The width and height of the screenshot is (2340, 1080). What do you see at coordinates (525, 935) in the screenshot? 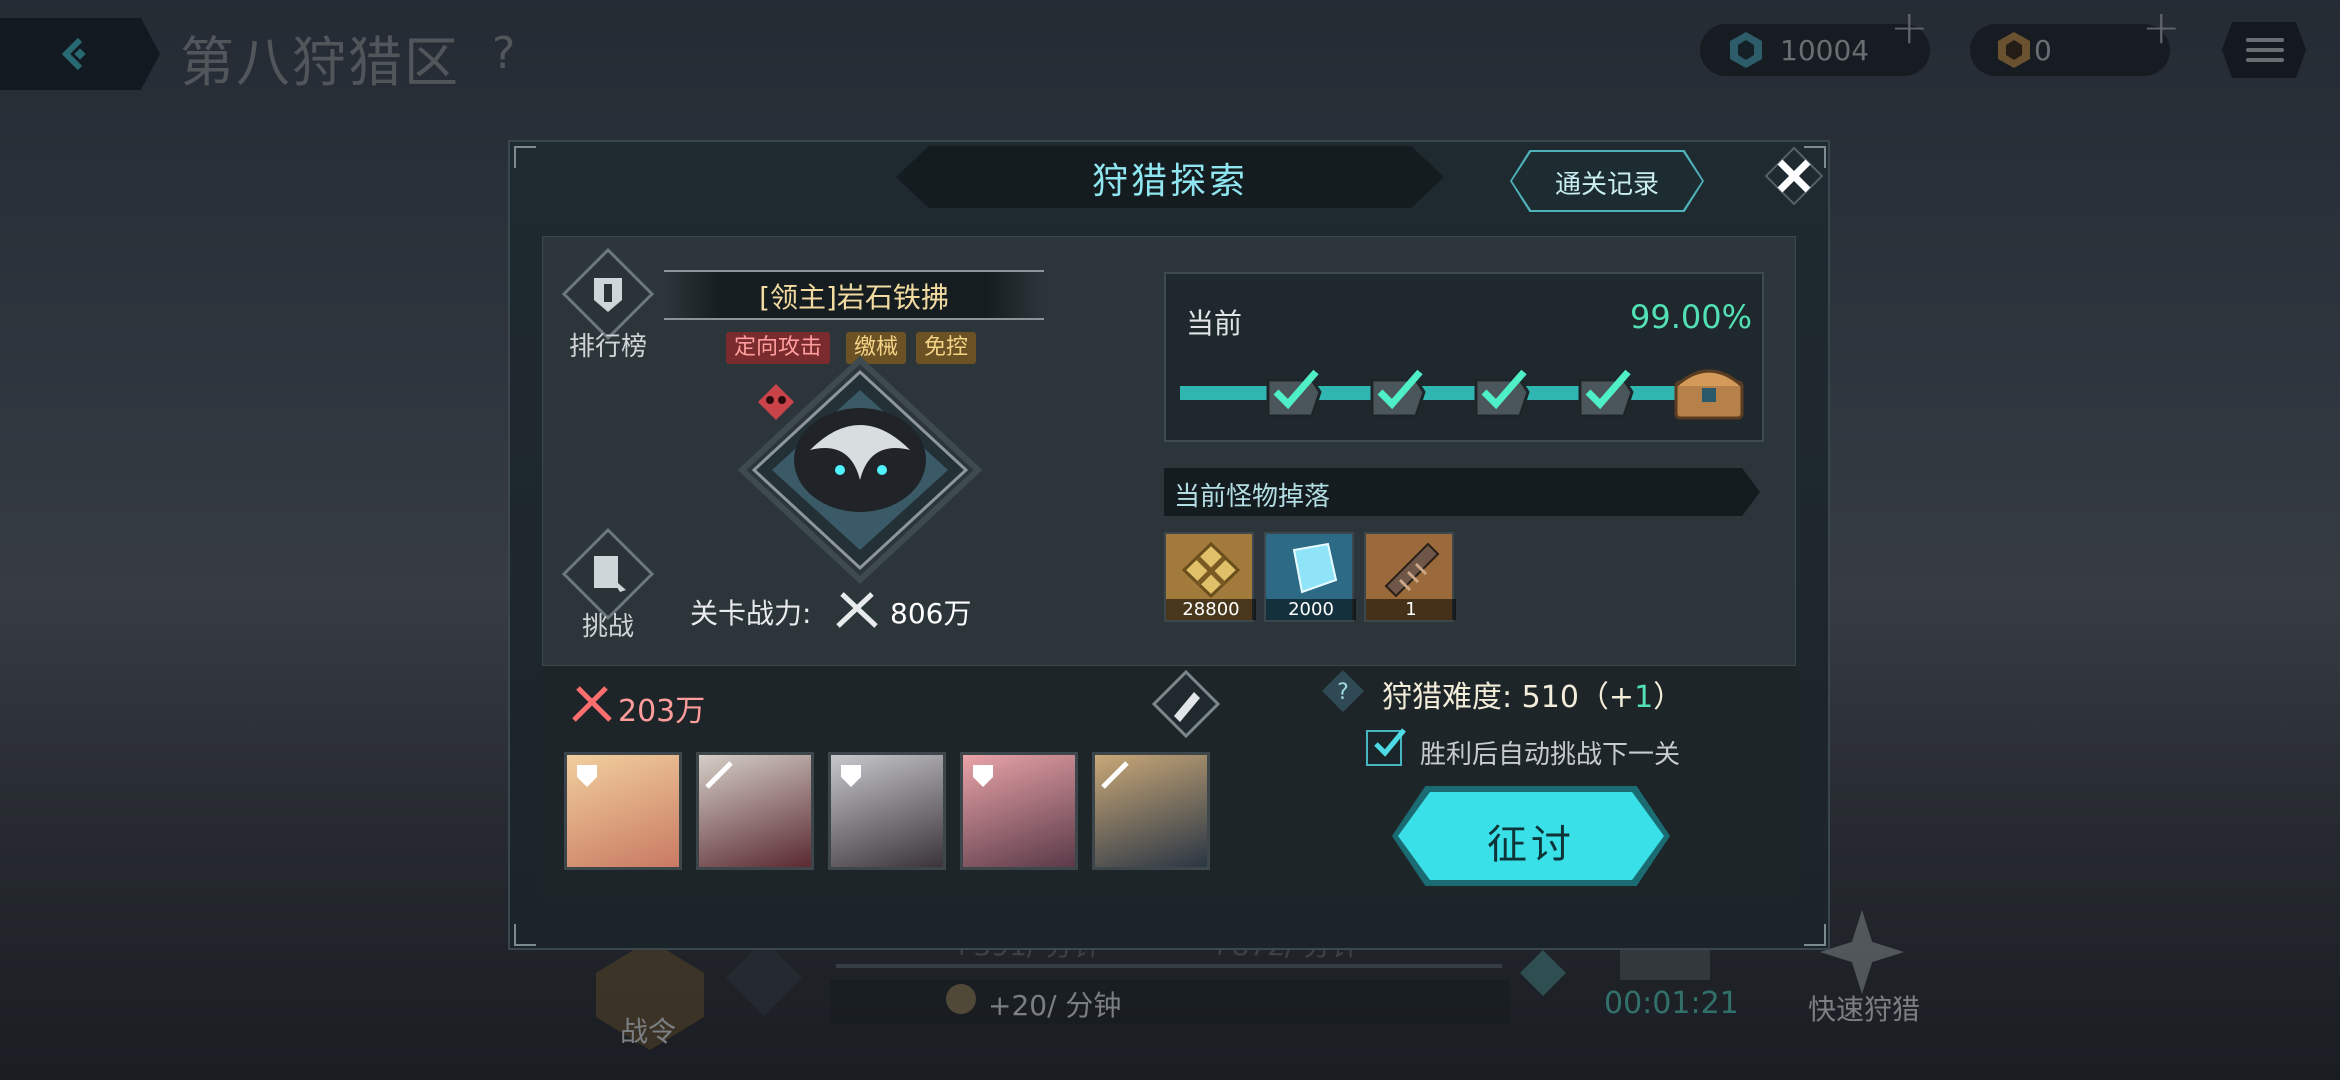
I see `corner-bl` at bounding box center [525, 935].